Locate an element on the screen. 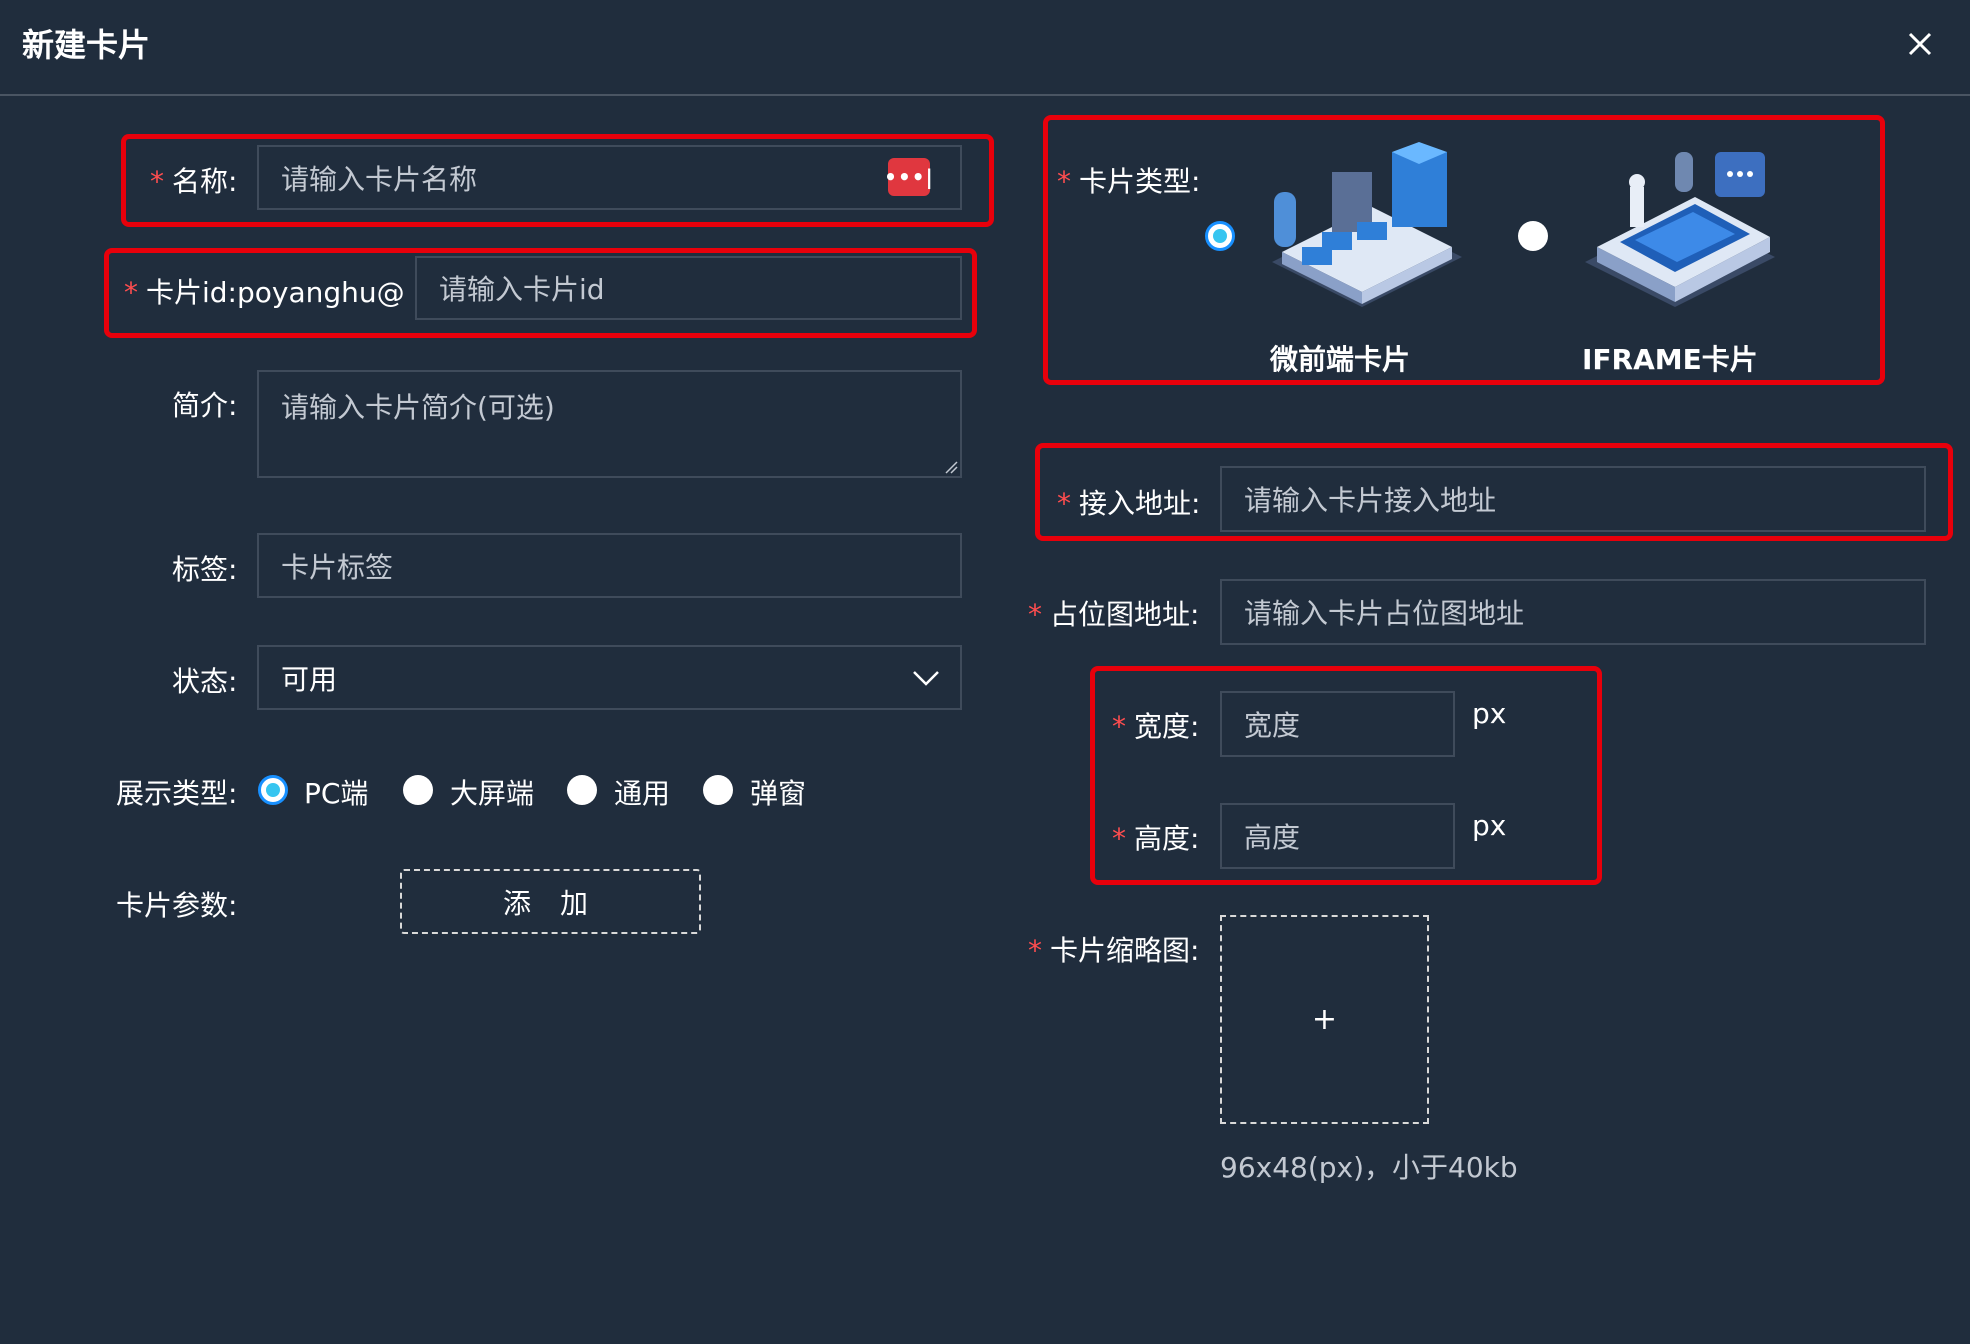 Image resolution: width=1970 pixels, height=1344 pixels. plus-icon: + is located at coordinates (1324, 1019).